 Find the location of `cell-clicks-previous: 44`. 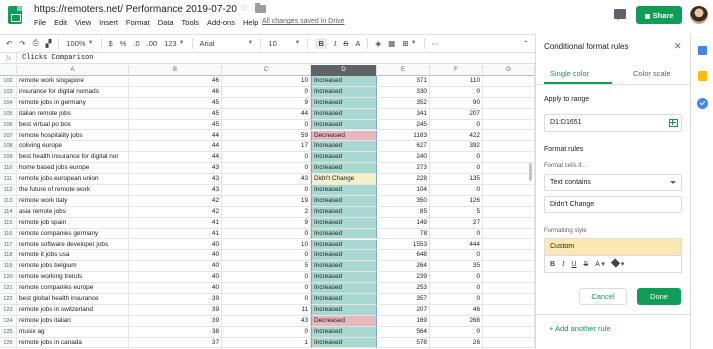

cell-clicks-previous: 44 is located at coordinates (266, 114).